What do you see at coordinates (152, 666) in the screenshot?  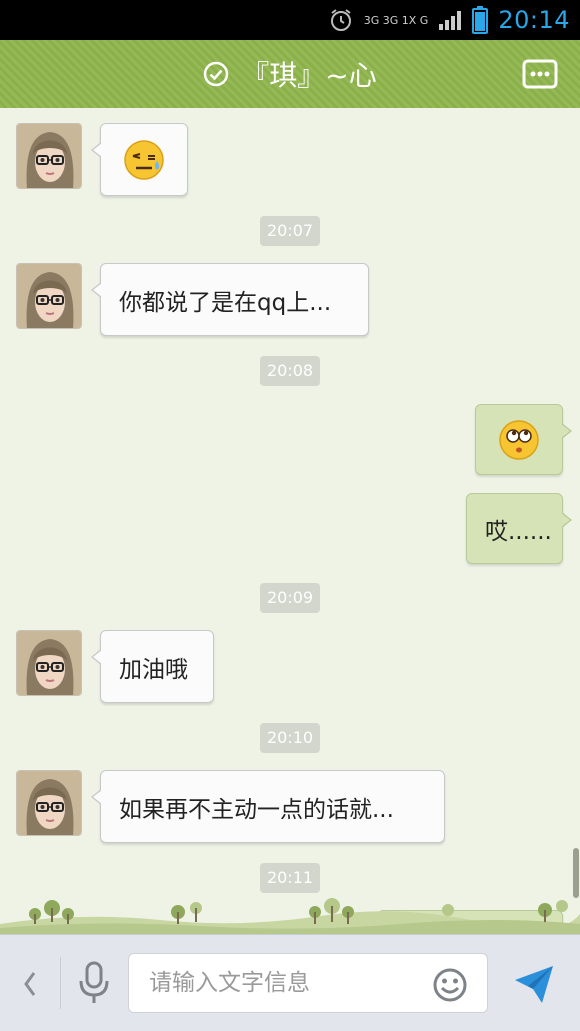 I see `received-message-bubble: 加油哦` at bounding box center [152, 666].